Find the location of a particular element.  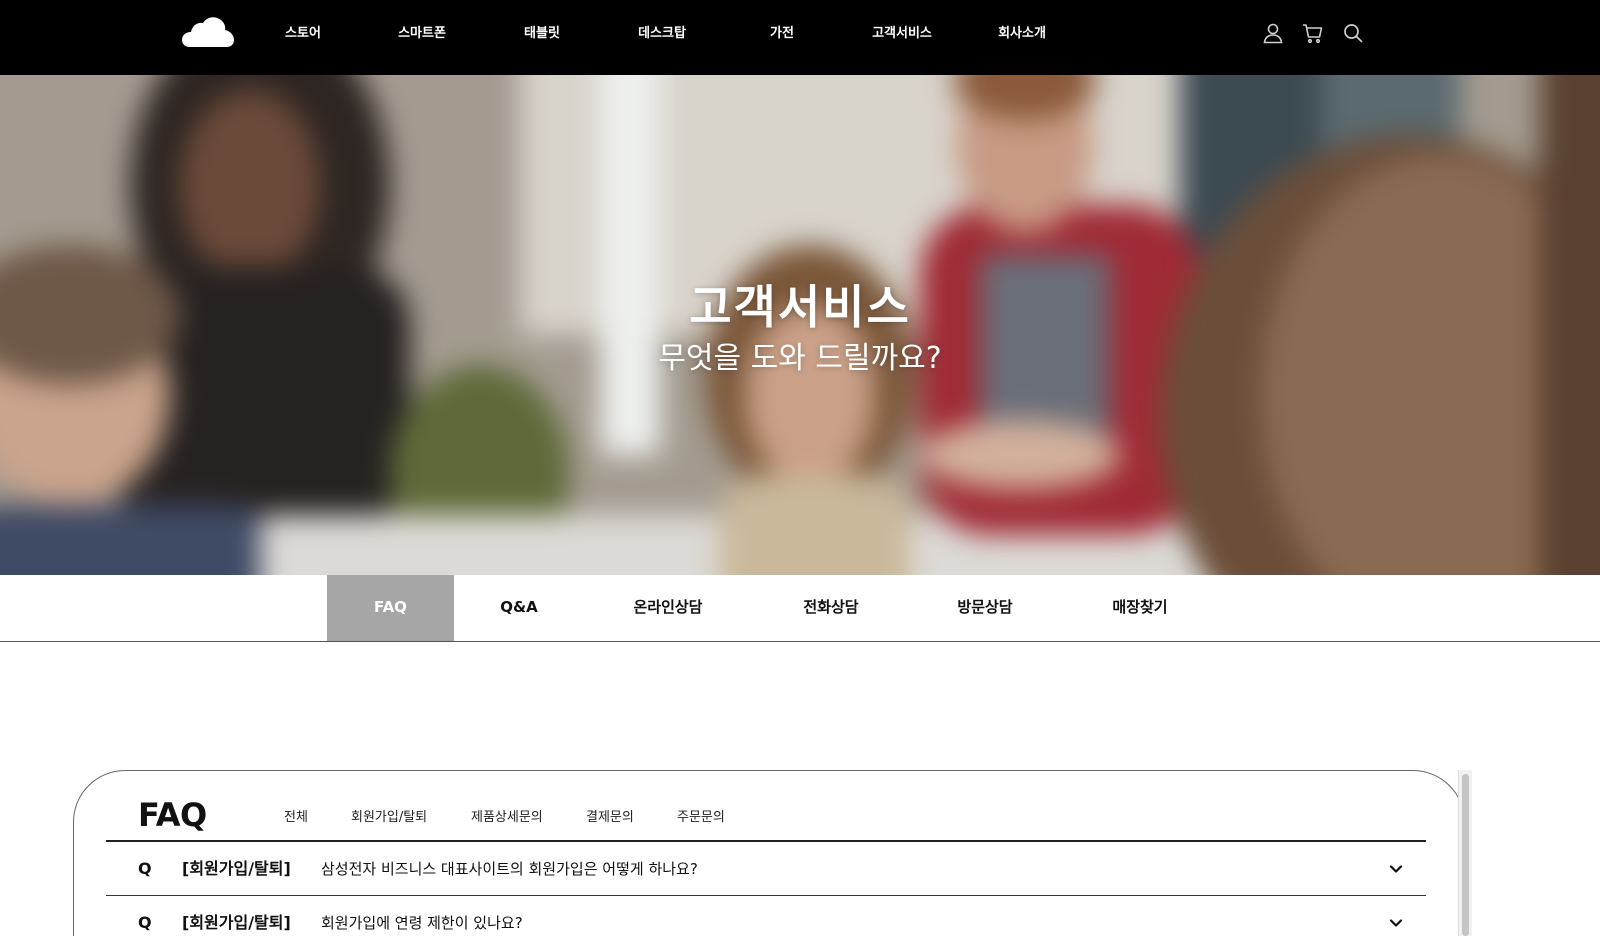

faq-question: 삼성전자 비즈니스 대표사이트의 회원가입은 어떻게 하나요? is located at coordinates (509, 869).